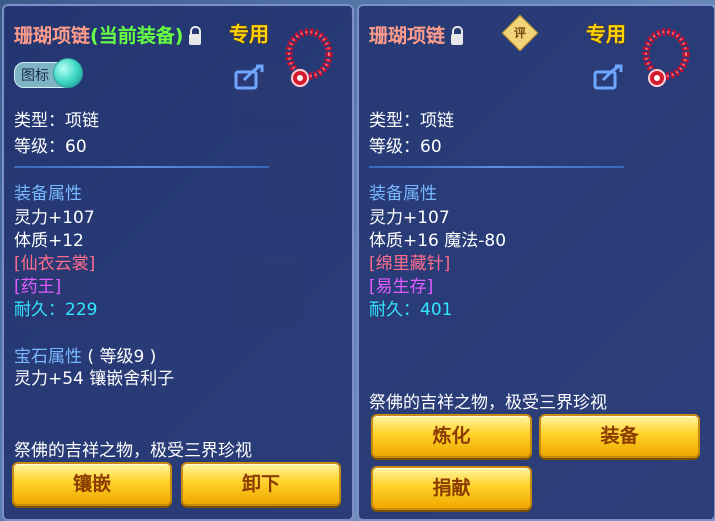  What do you see at coordinates (38, 287) in the screenshot?
I see `special-skill-1: [药王]` at bounding box center [38, 287].